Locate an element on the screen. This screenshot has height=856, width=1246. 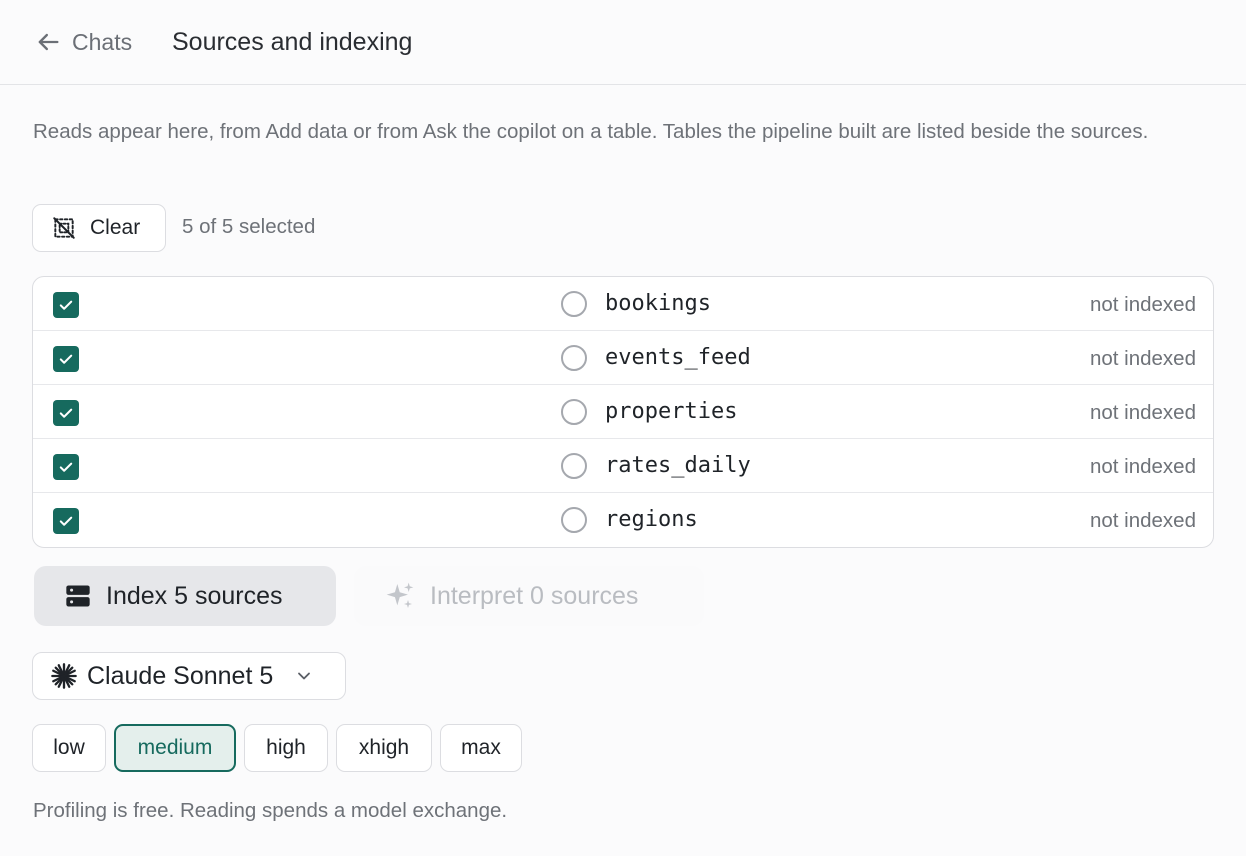
table-row: properties not indexed is located at coordinates (623, 412).